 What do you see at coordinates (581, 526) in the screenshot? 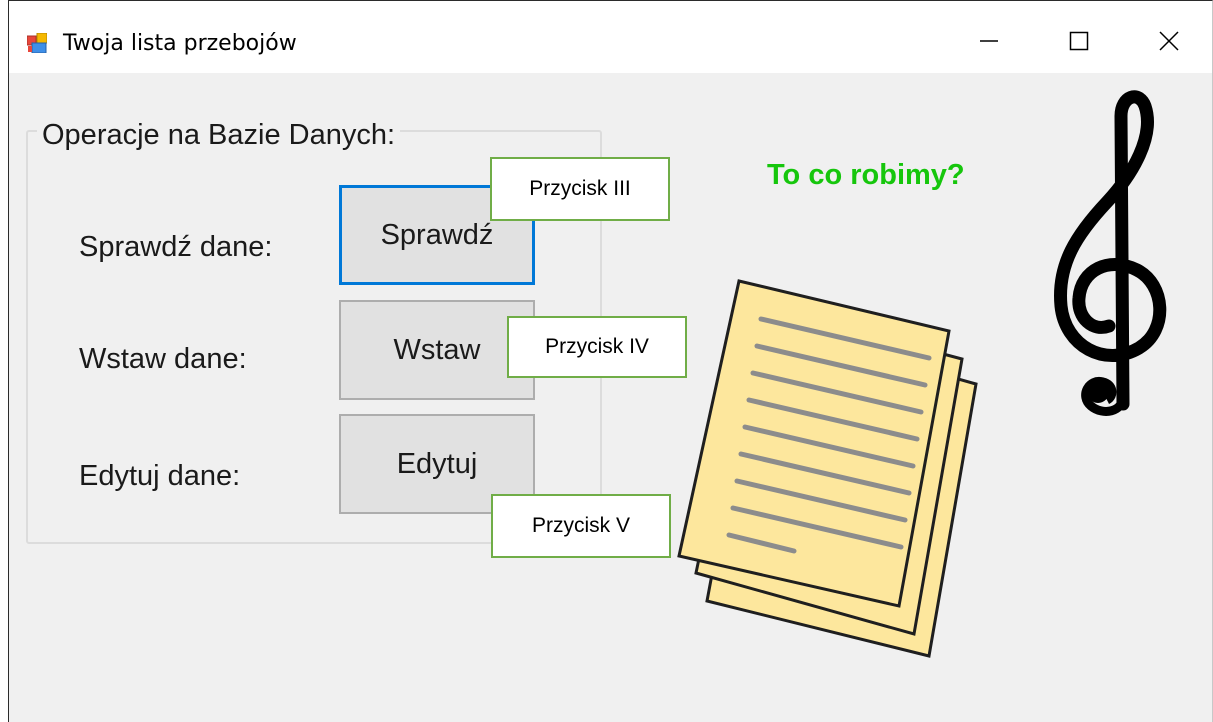
I see `callout-button-v: Przycisk V` at bounding box center [581, 526].